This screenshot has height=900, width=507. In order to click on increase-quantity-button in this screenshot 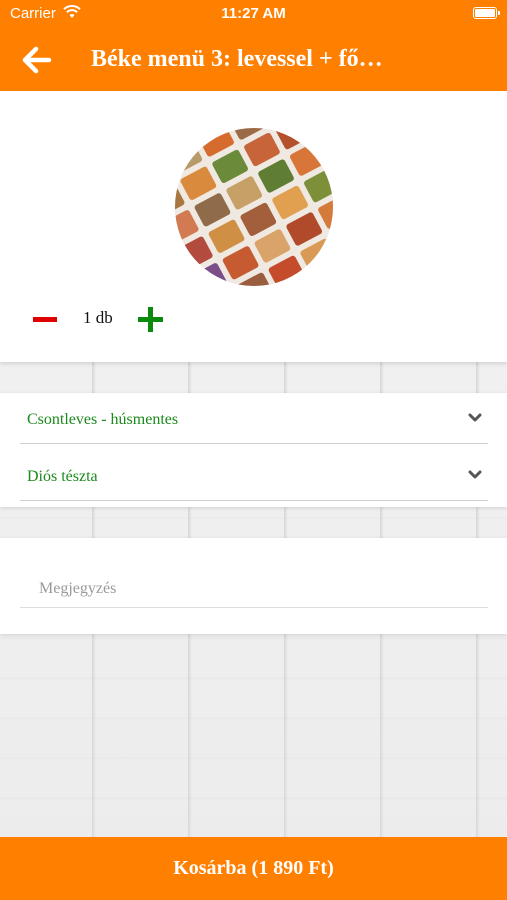, I will do `click(150, 319)`.